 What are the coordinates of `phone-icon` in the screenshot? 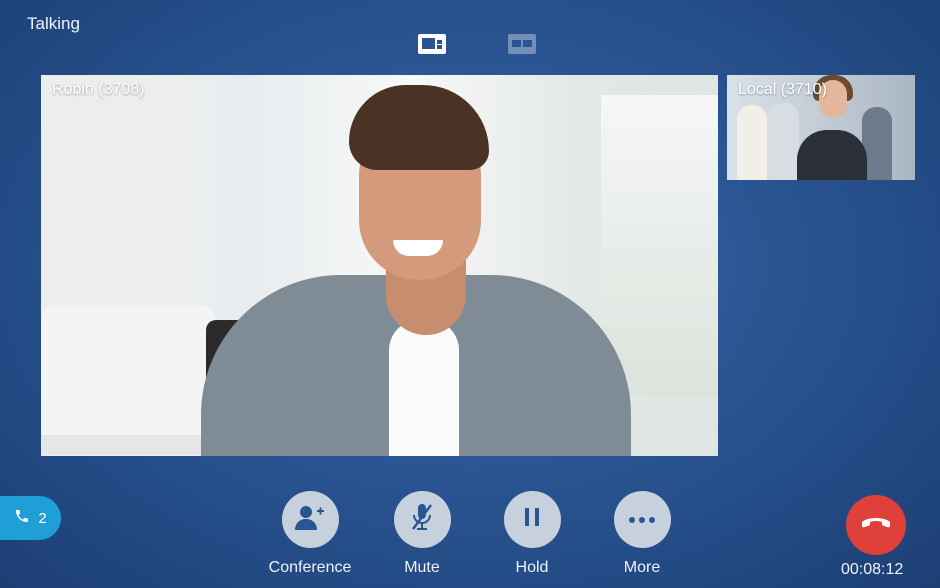 It's located at (22, 518).